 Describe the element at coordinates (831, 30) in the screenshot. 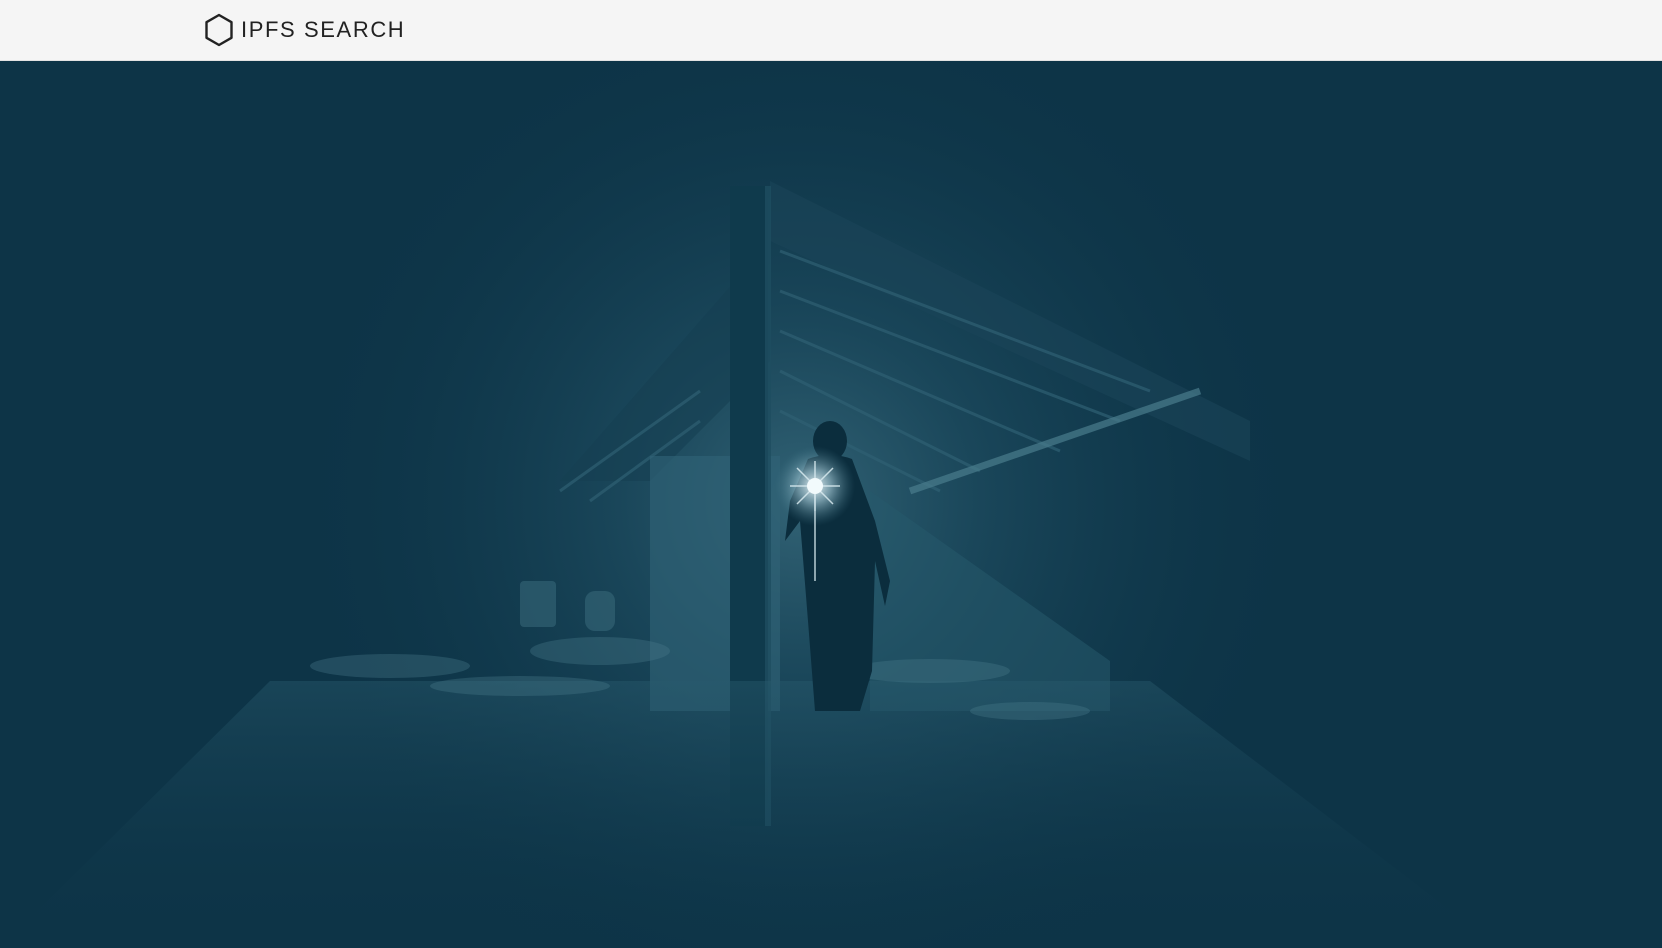

I see `top-navbar: IPFS SEARCH` at that location.